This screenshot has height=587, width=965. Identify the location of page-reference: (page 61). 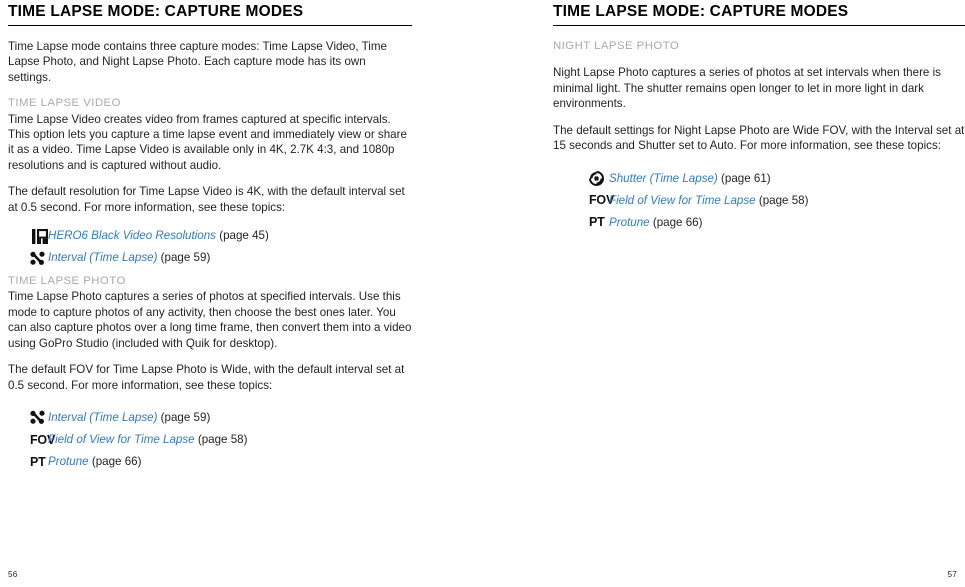
(746, 178).